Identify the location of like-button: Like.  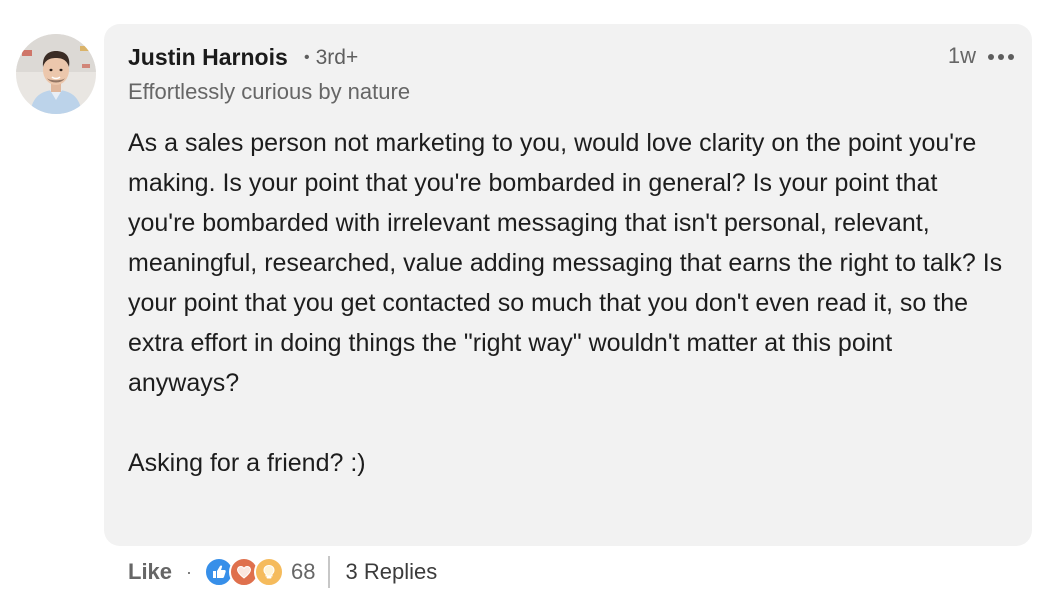
(150, 572).